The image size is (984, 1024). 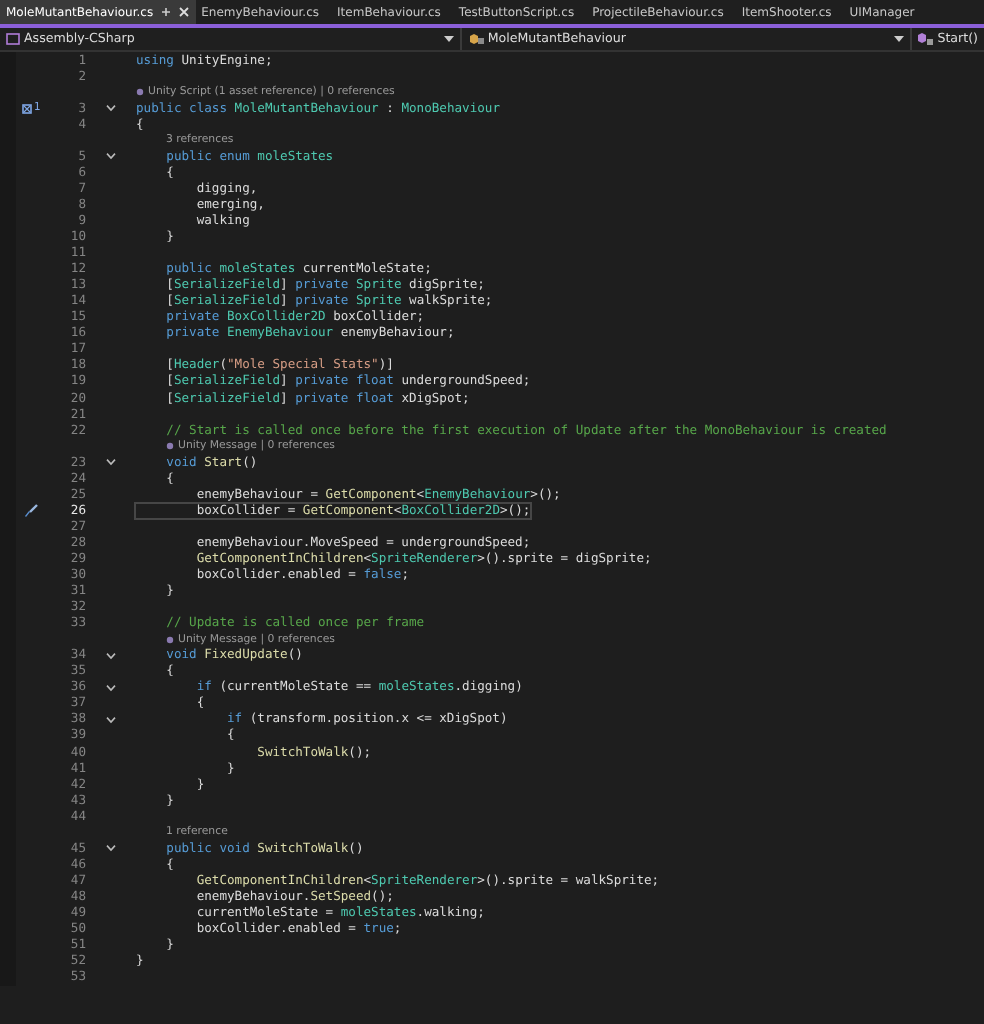 I want to click on project-icon, so click(x=13, y=39).